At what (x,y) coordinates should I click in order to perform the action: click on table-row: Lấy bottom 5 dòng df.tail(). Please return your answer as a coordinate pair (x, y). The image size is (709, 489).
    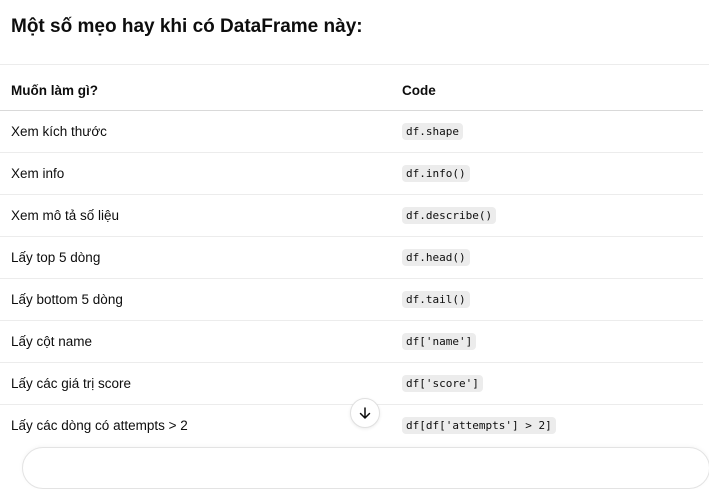
    Looking at the image, I should click on (351, 300).